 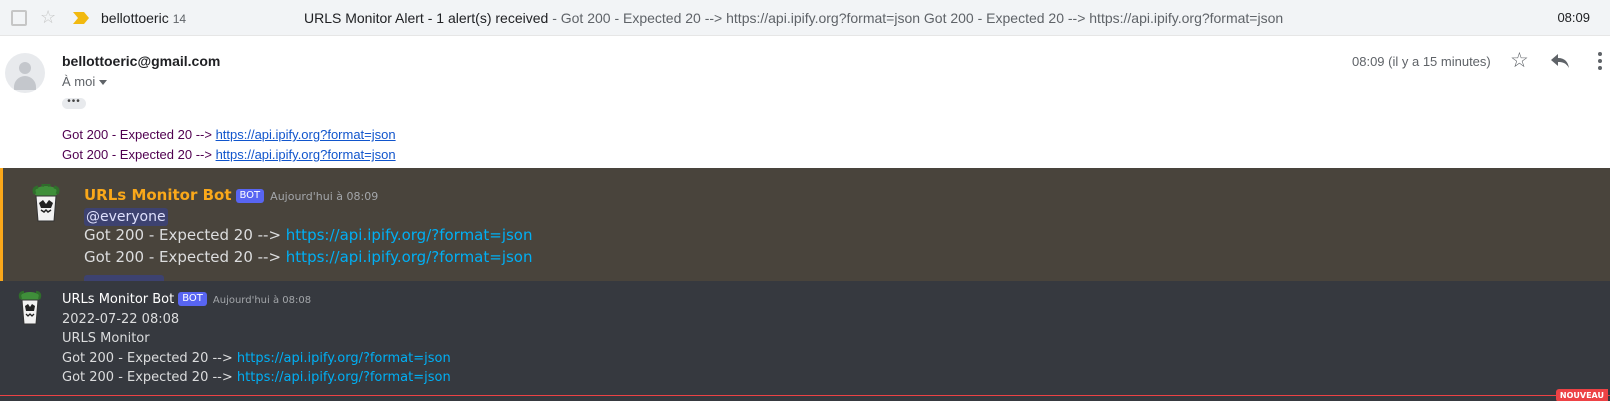 I want to click on importance-marker-icon, so click(x=81, y=18).